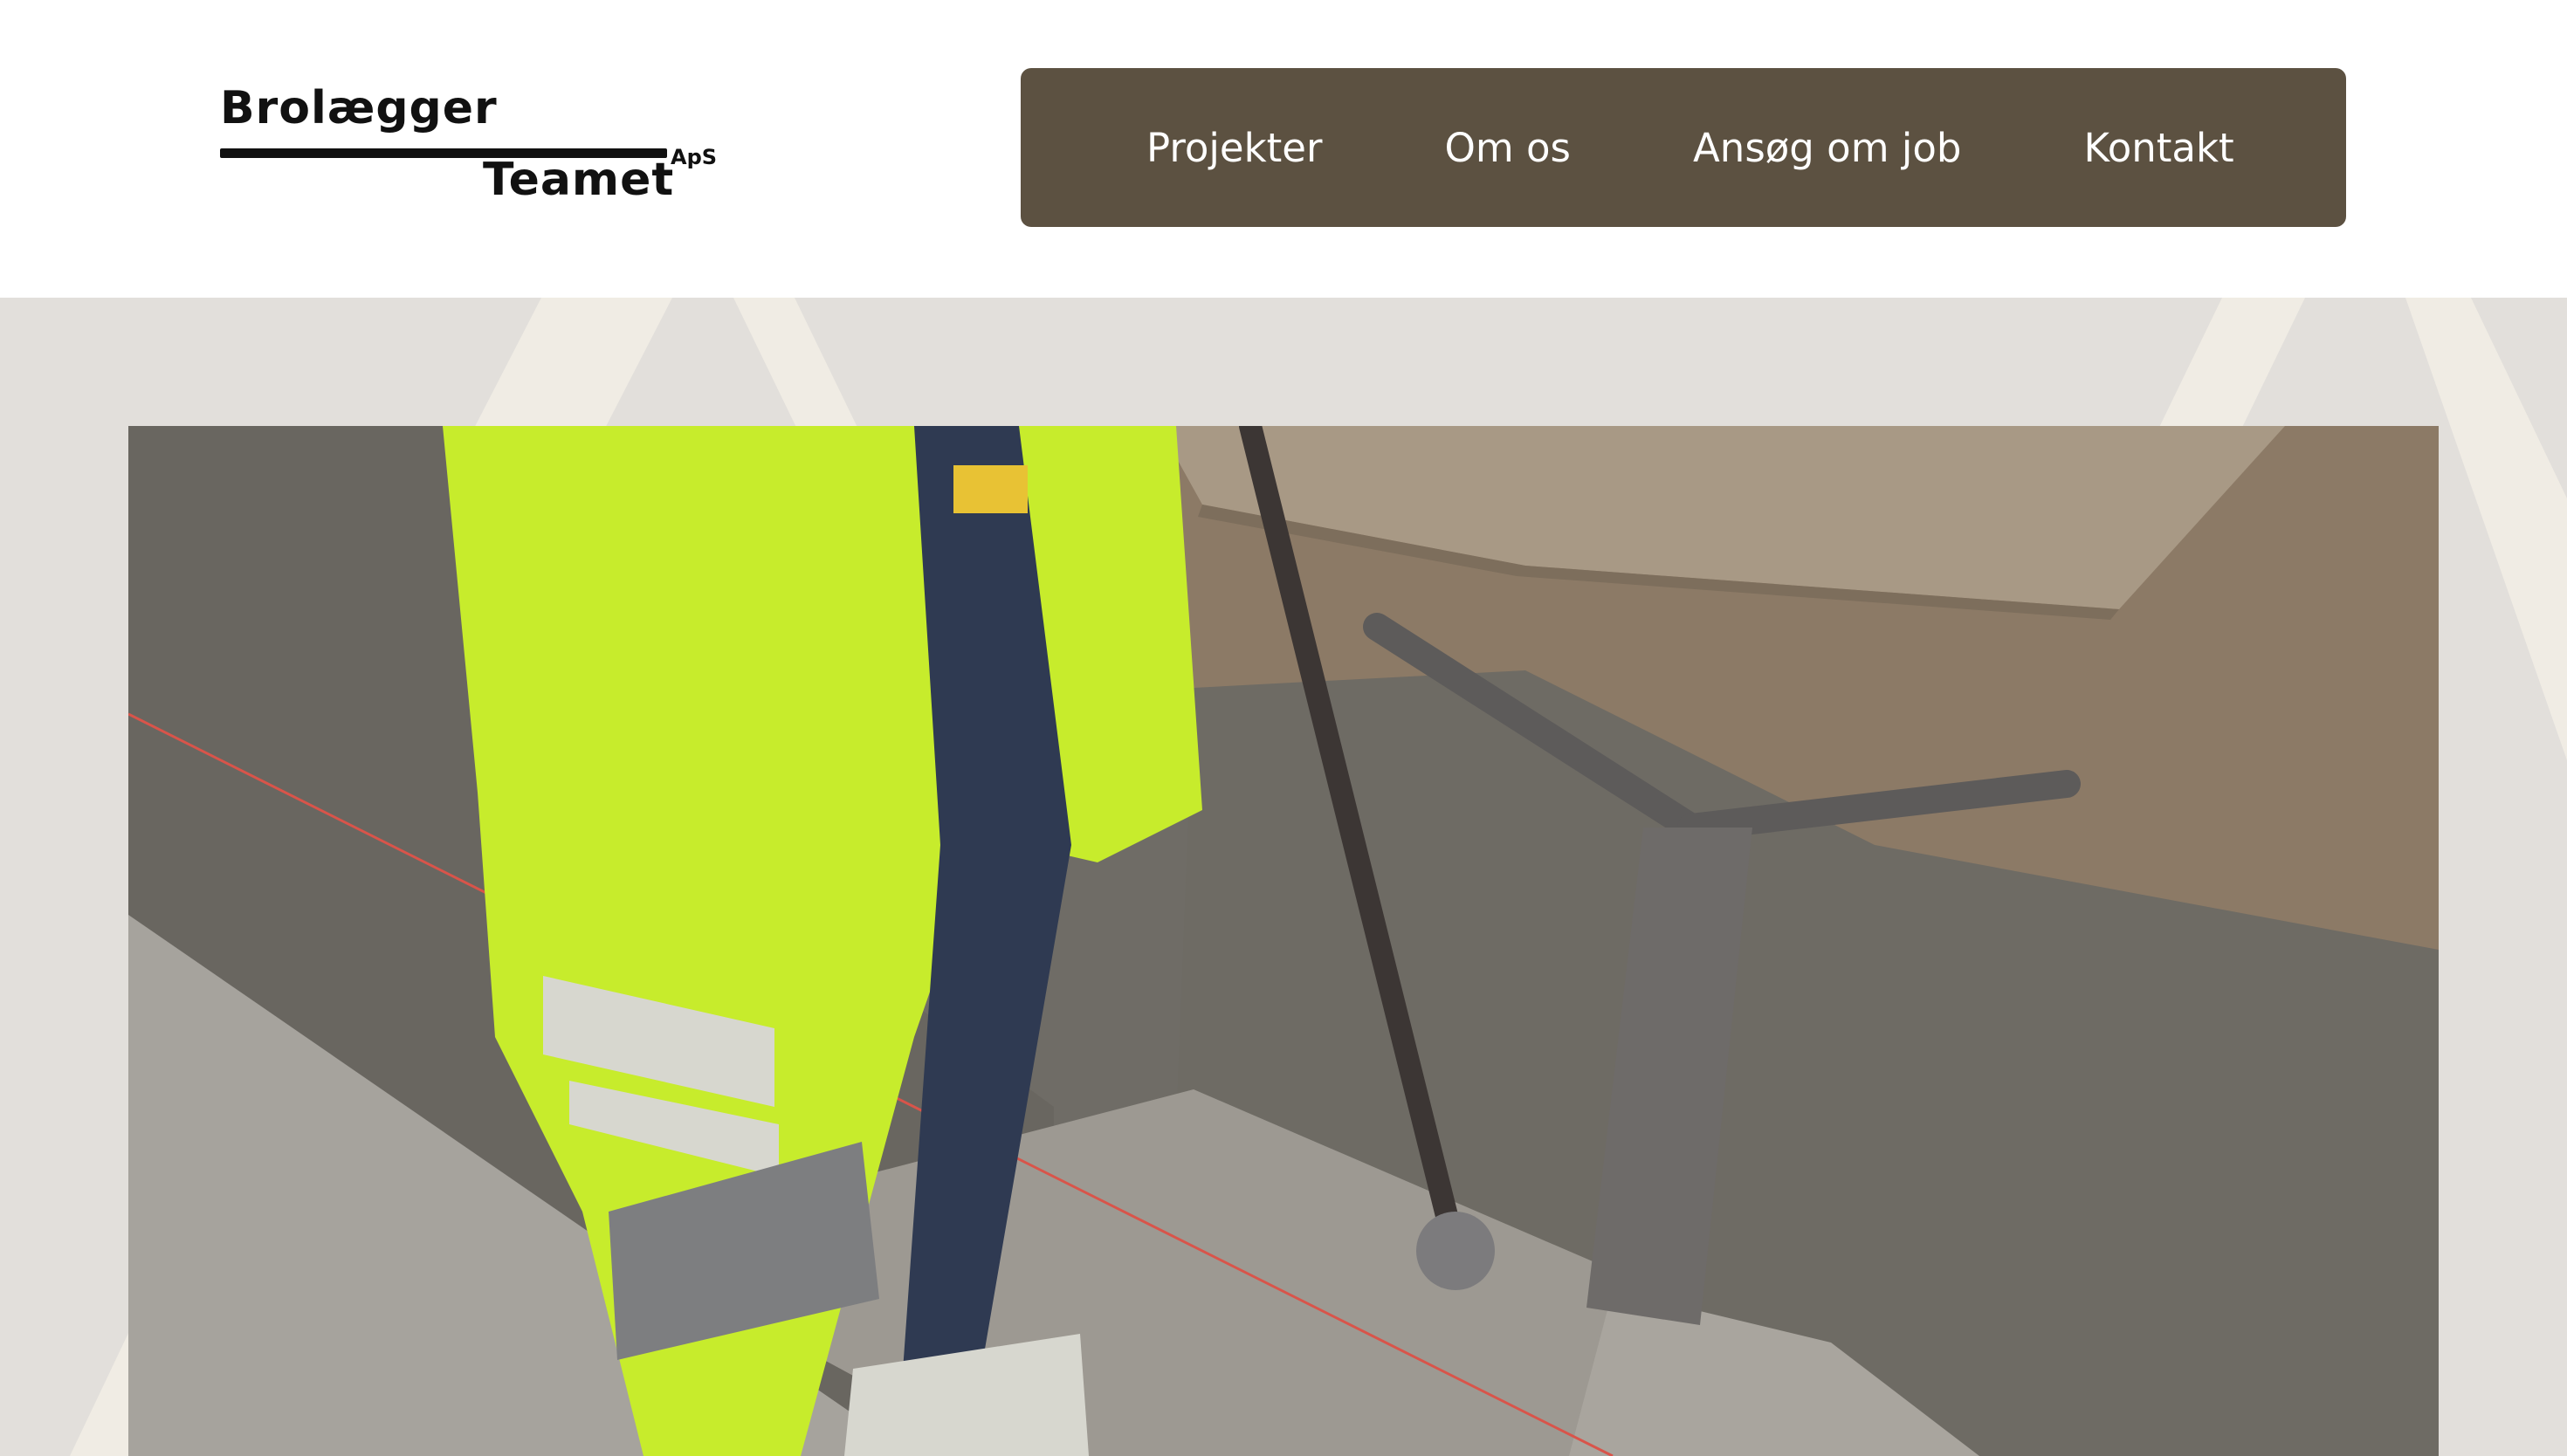 This screenshot has height=1456, width=2567. I want to click on logo-text-brolaegger: Brolægger, so click(359, 108).